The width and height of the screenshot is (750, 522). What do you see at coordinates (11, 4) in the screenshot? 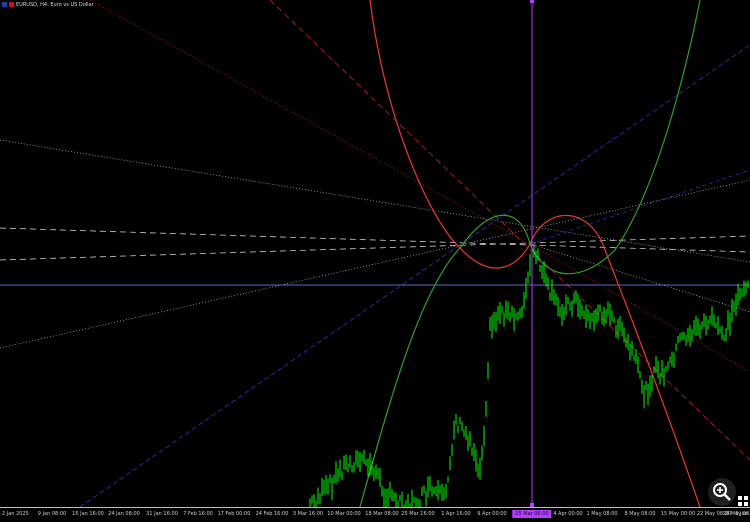
I see `us-flag-icon` at bounding box center [11, 4].